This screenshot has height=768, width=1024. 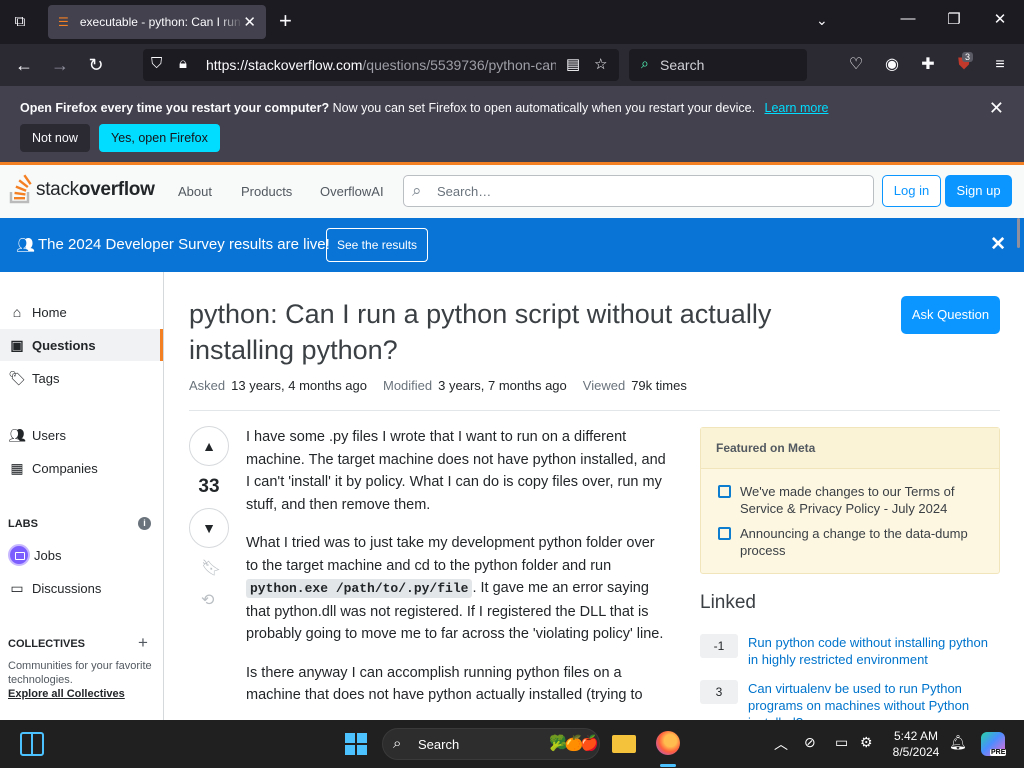 What do you see at coordinates (81, 435) in the screenshot?
I see `sidebar-item-users: 👥︎ Users` at bounding box center [81, 435].